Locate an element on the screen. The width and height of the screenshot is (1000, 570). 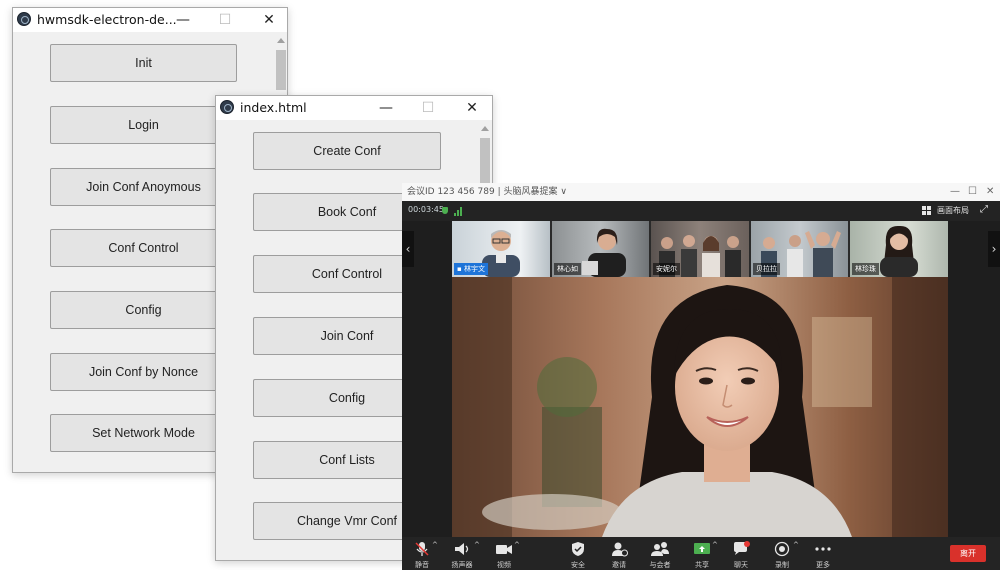
create-conf-button: Create Conf is located at coordinates (347, 151).